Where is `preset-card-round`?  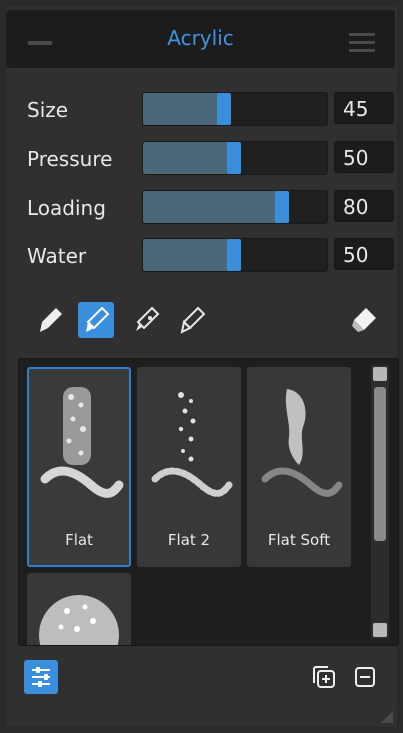 preset-card-round is located at coordinates (79, 609).